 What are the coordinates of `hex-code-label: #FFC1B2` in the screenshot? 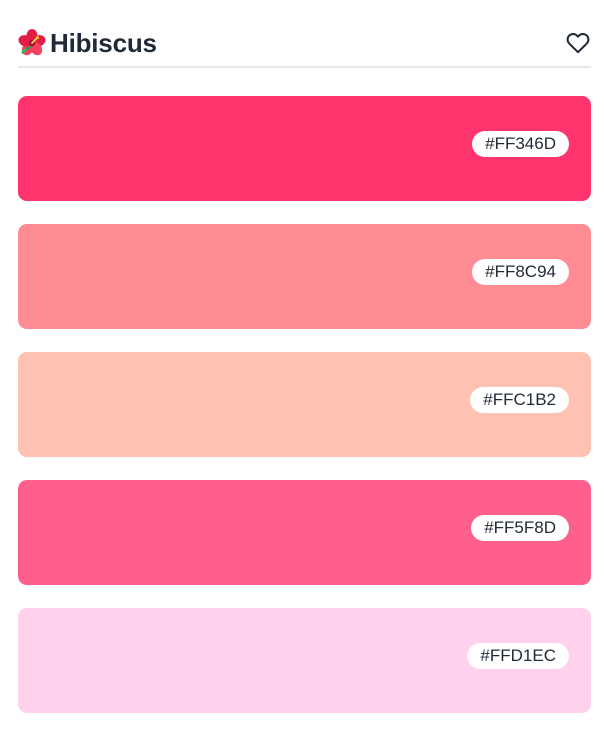 It's located at (519, 400).